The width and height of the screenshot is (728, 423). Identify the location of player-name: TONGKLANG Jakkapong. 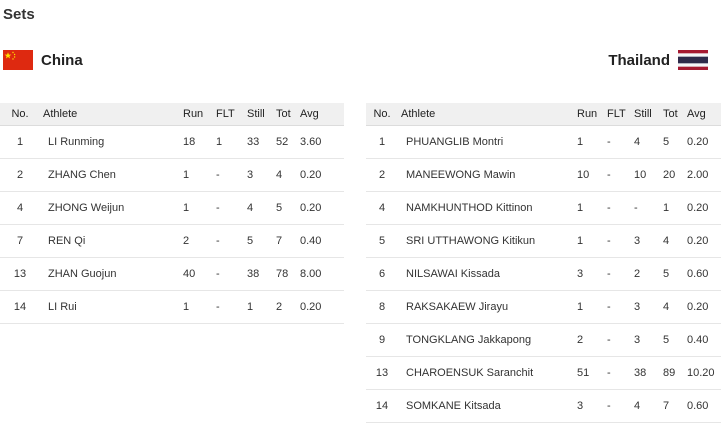
(486, 340).